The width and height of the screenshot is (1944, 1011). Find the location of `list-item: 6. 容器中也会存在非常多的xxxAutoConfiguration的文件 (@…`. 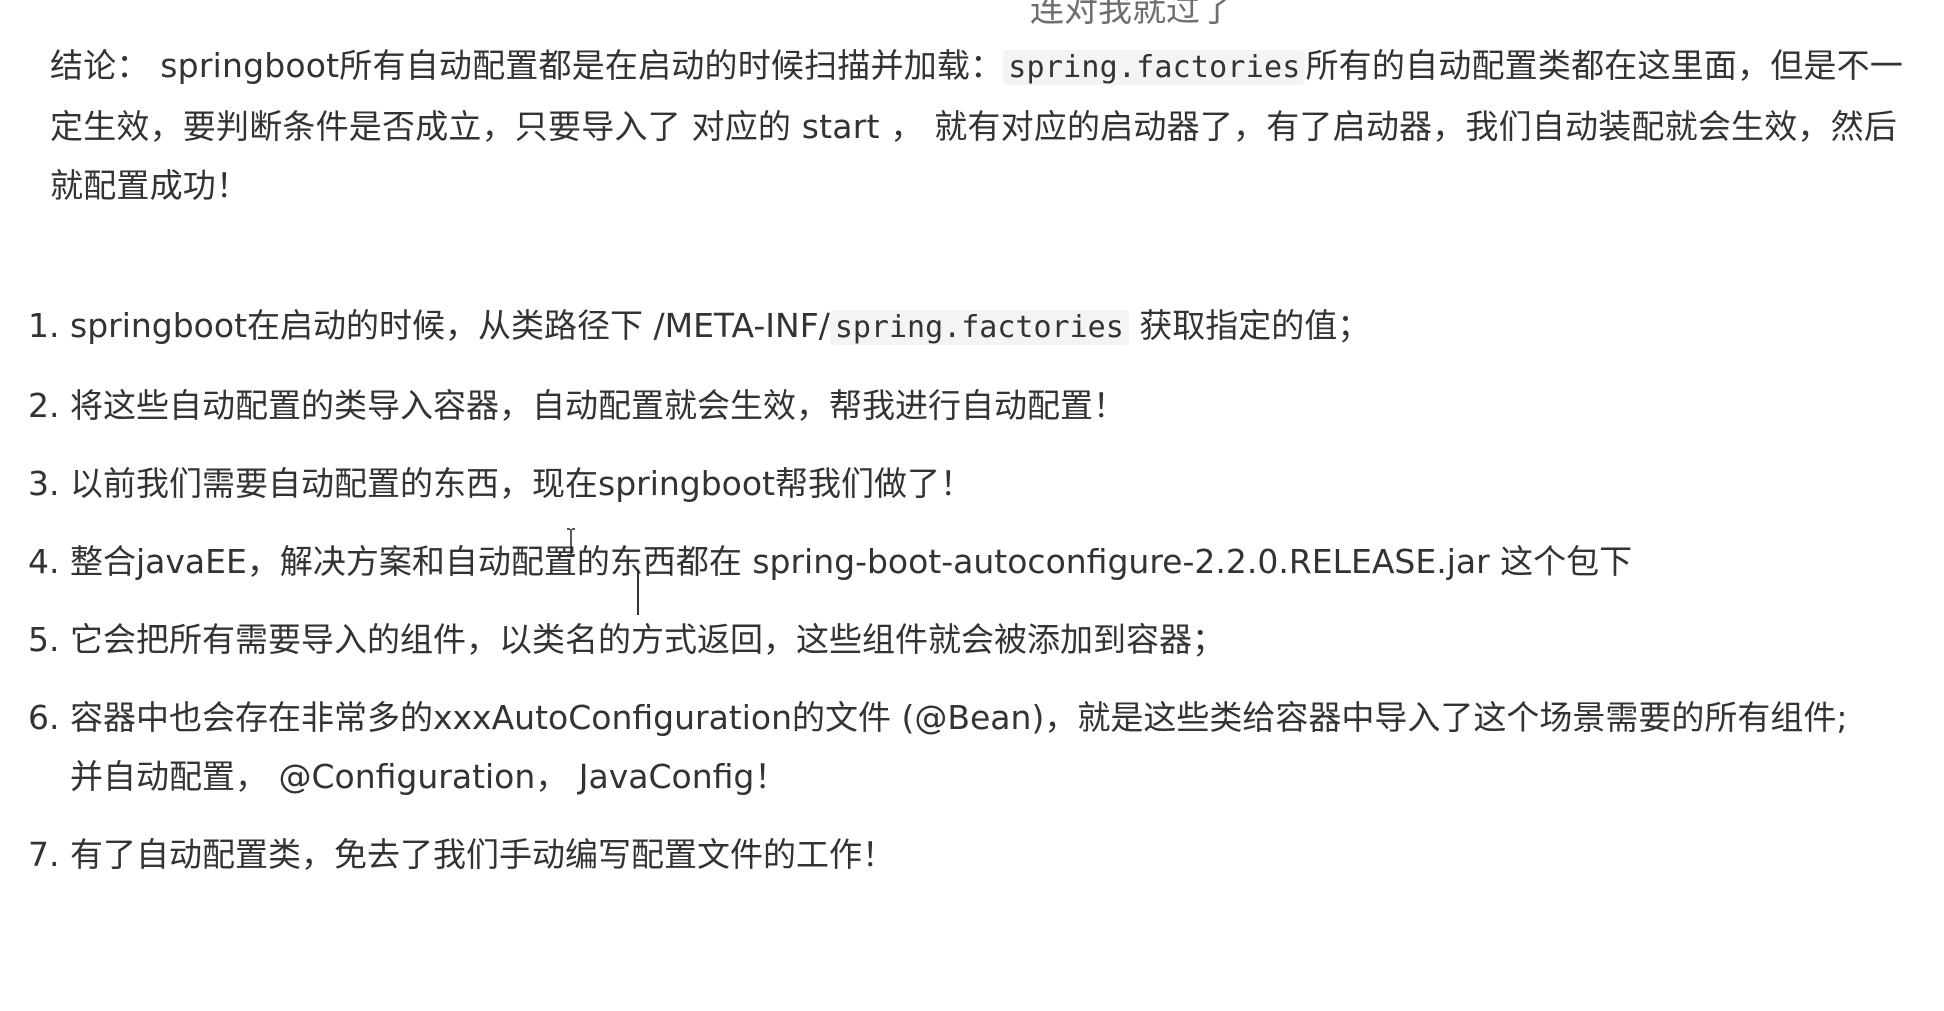

list-item: 6. 容器中也会存在非常多的xxxAutoConfiguration的文件 (@… is located at coordinates (953, 747).